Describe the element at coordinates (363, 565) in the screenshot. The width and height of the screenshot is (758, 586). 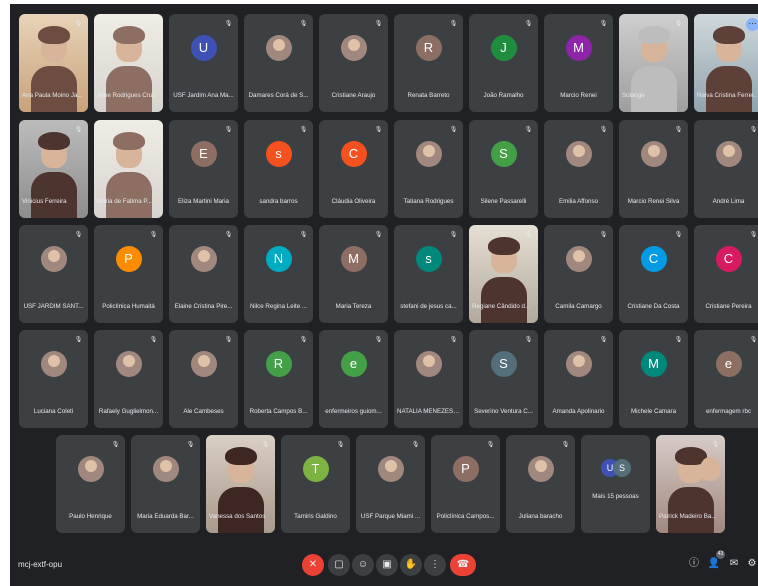
I see `emoji-icon: ☺` at that location.